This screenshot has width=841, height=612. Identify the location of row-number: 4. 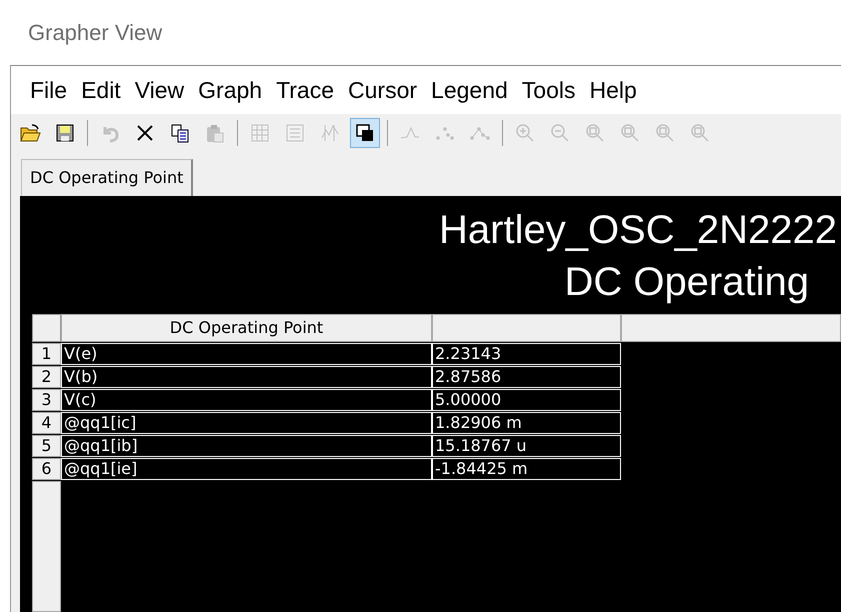
(46, 423).